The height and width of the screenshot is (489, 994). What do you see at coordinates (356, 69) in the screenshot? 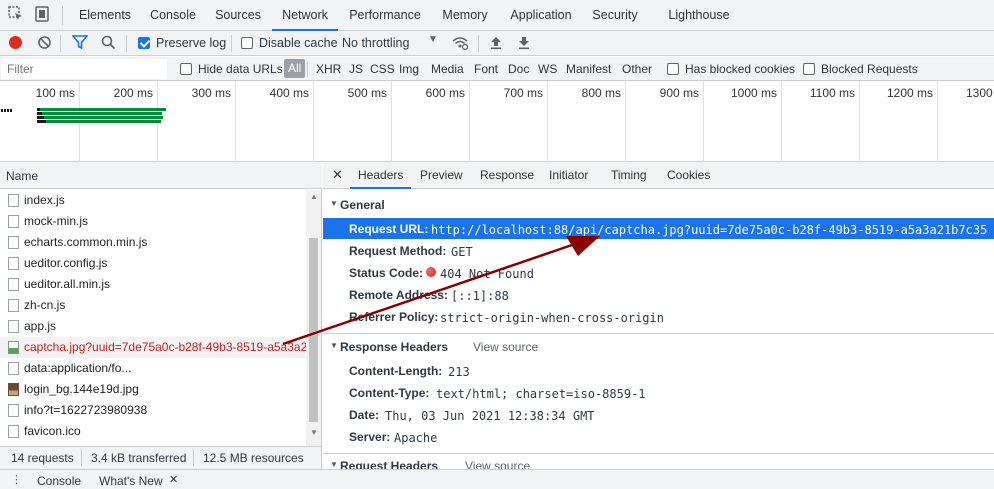
I see `filter-type-js: JS` at bounding box center [356, 69].